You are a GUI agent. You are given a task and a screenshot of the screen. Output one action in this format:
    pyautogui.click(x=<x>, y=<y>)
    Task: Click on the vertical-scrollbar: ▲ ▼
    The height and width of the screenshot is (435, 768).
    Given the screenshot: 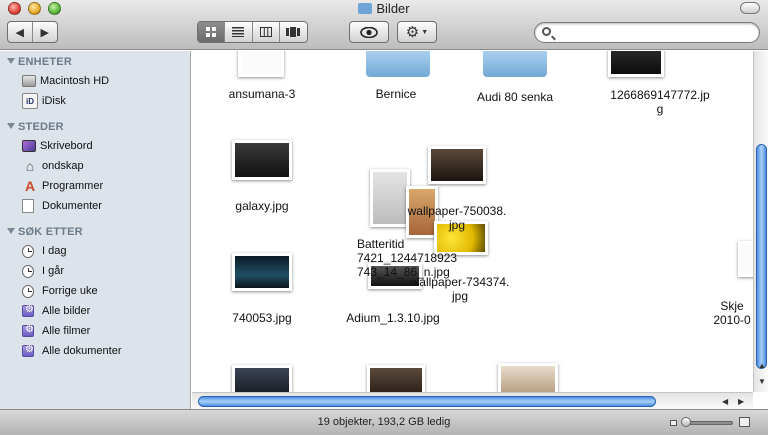 What is the action you would take?
    pyautogui.click(x=760, y=221)
    